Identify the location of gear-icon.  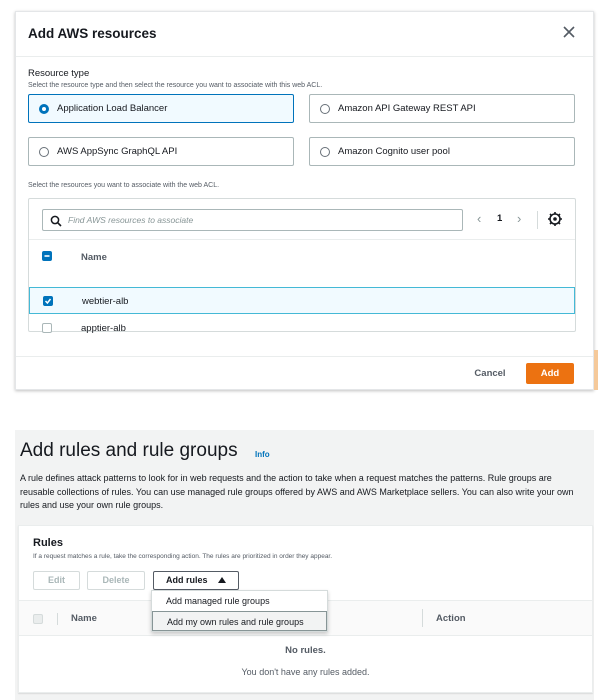
(555, 219).